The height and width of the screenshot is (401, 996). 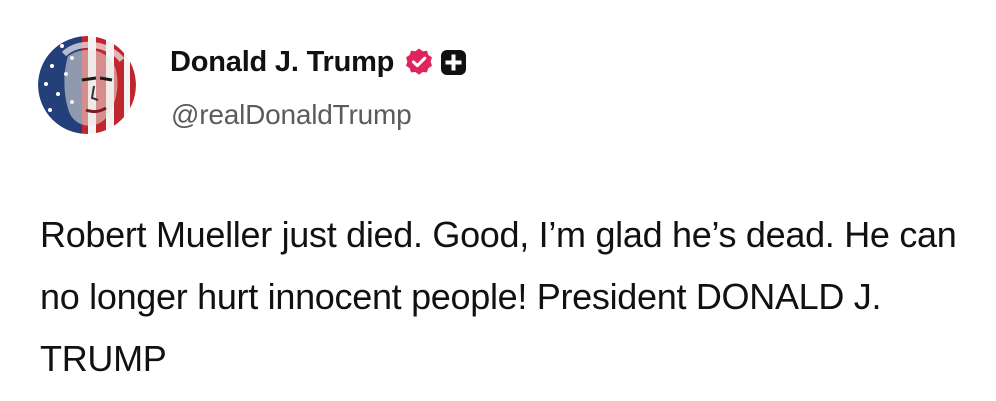 I want to click on flag-portrait-icon, so click(x=87, y=85).